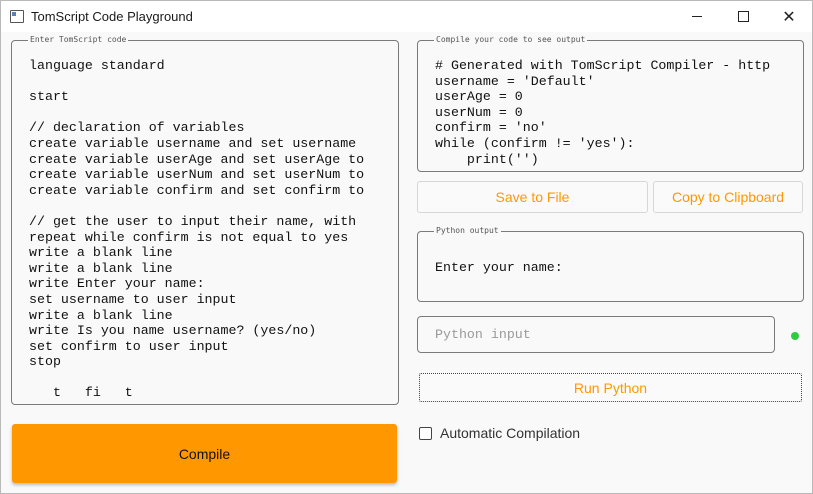  Describe the element at coordinates (112, 16) in the screenshot. I see `window-title: TomScript Code Playground` at that location.